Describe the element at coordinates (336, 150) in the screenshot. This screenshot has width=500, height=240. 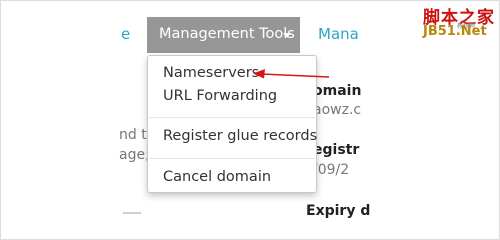
I see `registration-heading: egistr` at that location.